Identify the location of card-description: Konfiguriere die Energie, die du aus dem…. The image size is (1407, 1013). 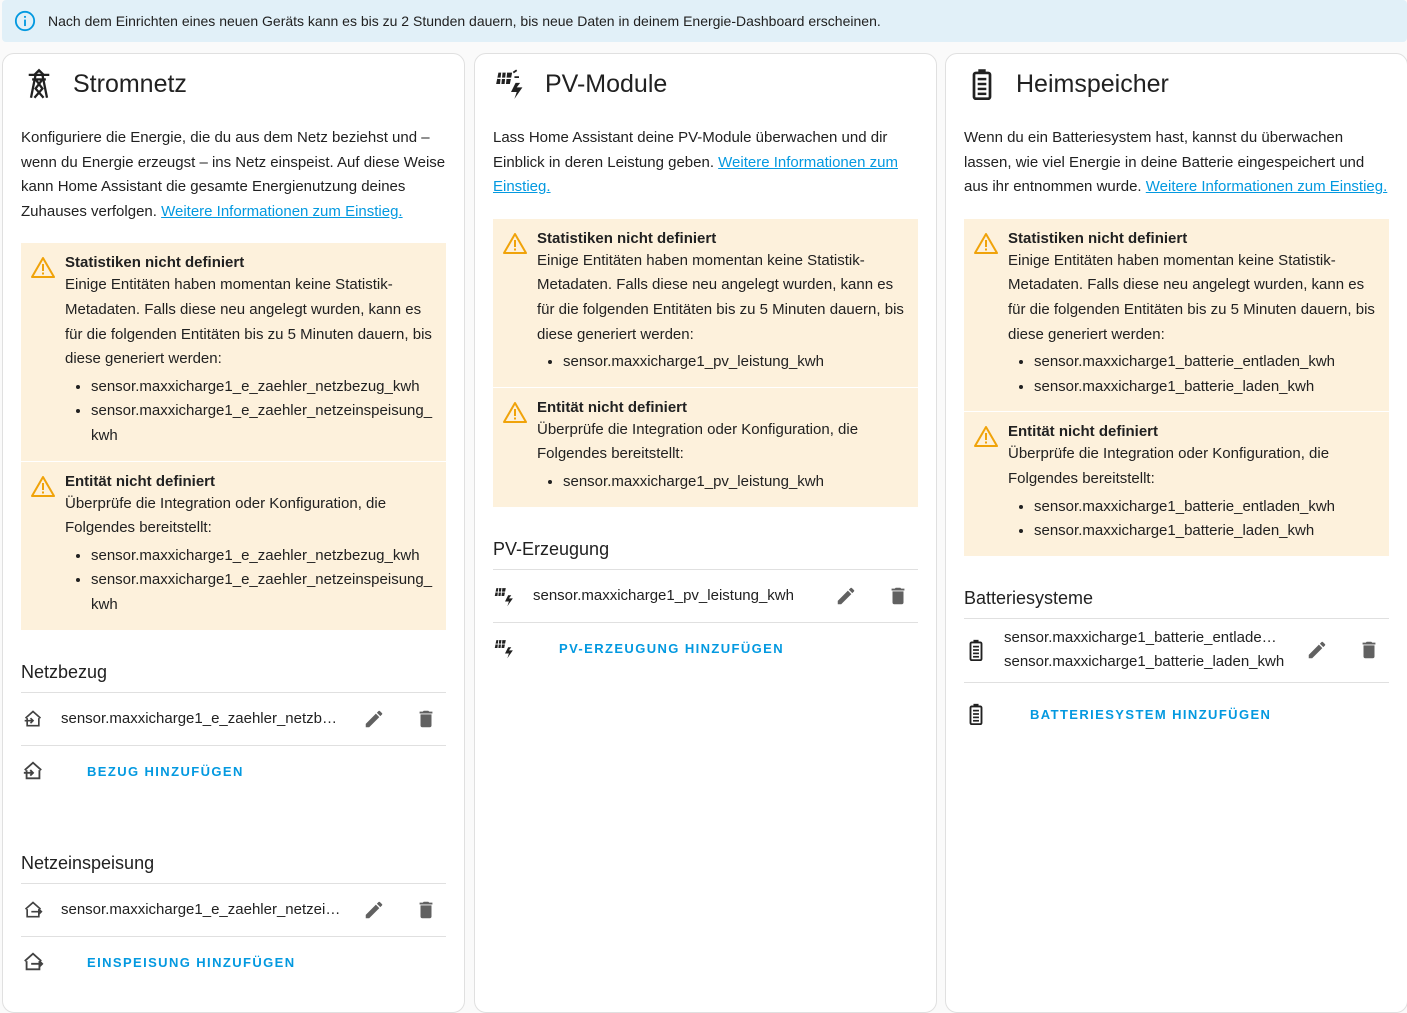
(233, 175).